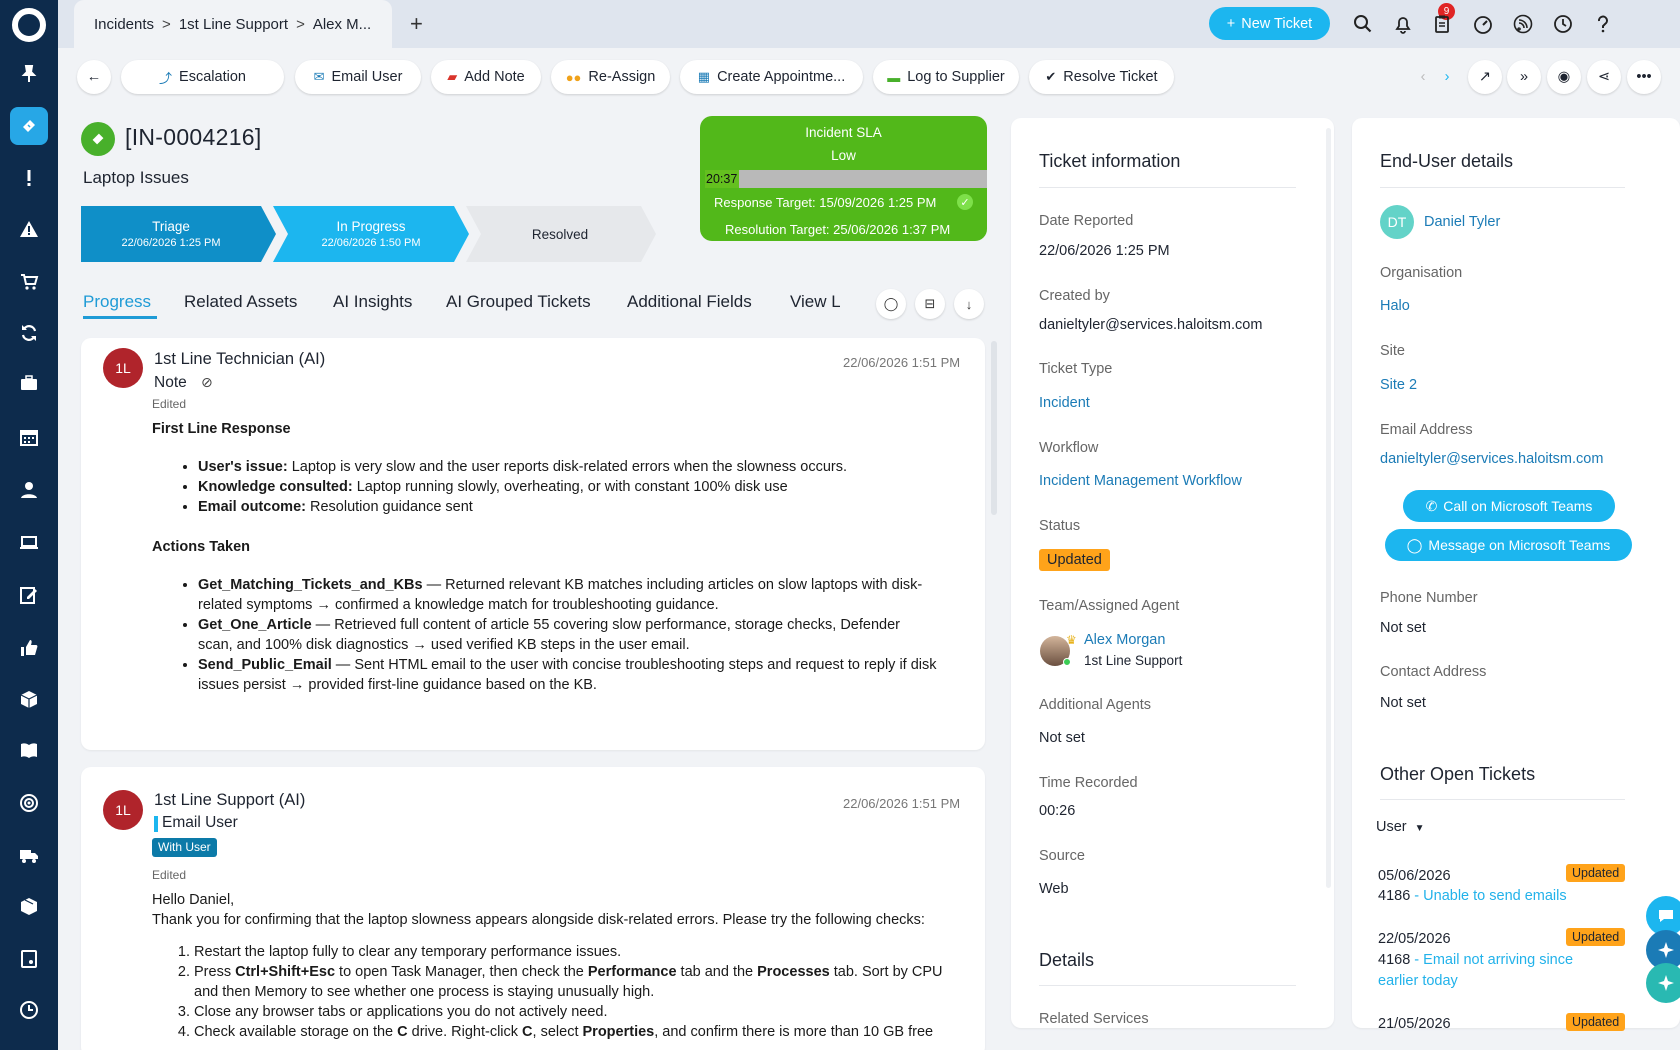 This screenshot has width=1680, height=1050. I want to click on email-user-button: ✉ Email User, so click(358, 77).